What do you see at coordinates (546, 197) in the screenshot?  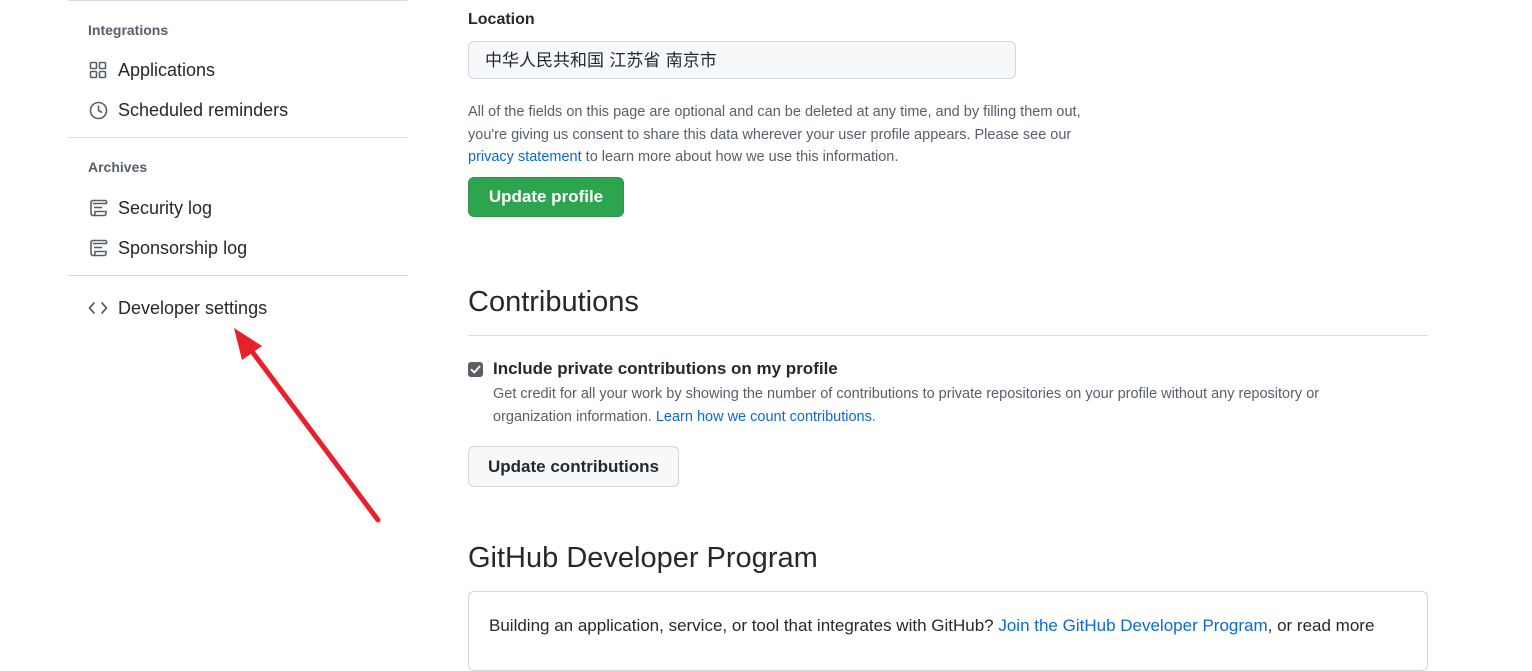 I see `update-profile-button: Update profile` at bounding box center [546, 197].